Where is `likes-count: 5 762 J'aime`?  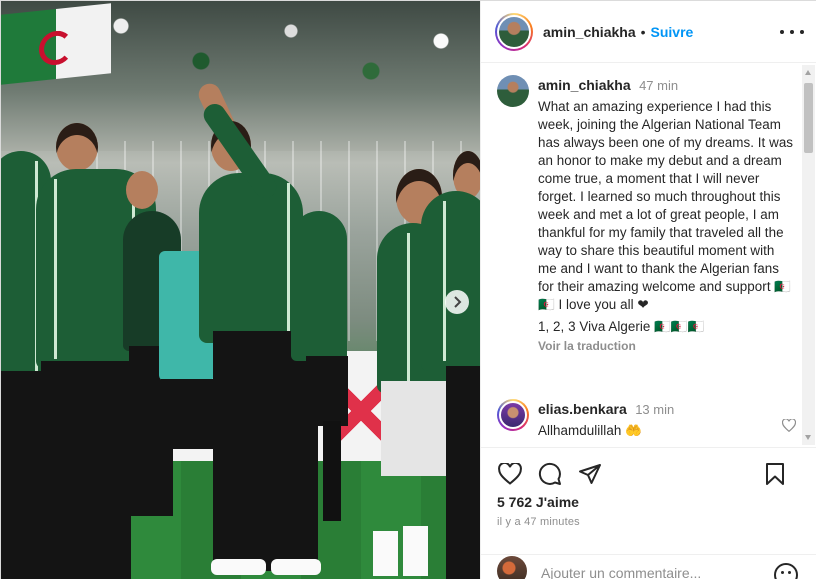
likes-count: 5 762 J'aime is located at coordinates (538, 502).